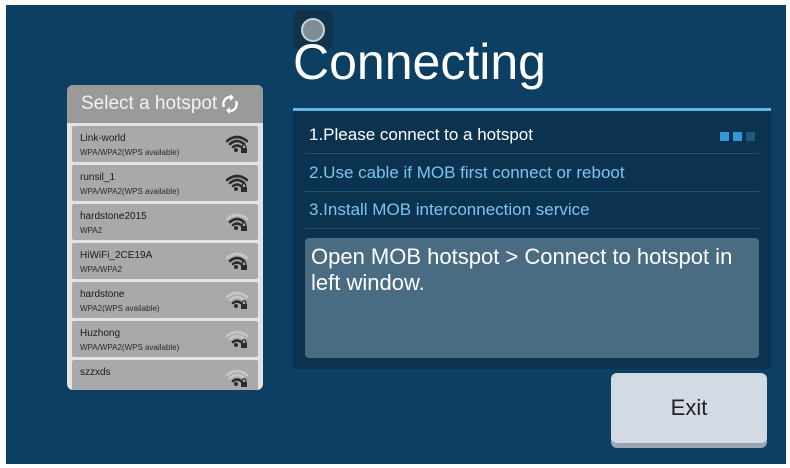  I want to click on hotspot-item: szzxds, so click(165, 375).